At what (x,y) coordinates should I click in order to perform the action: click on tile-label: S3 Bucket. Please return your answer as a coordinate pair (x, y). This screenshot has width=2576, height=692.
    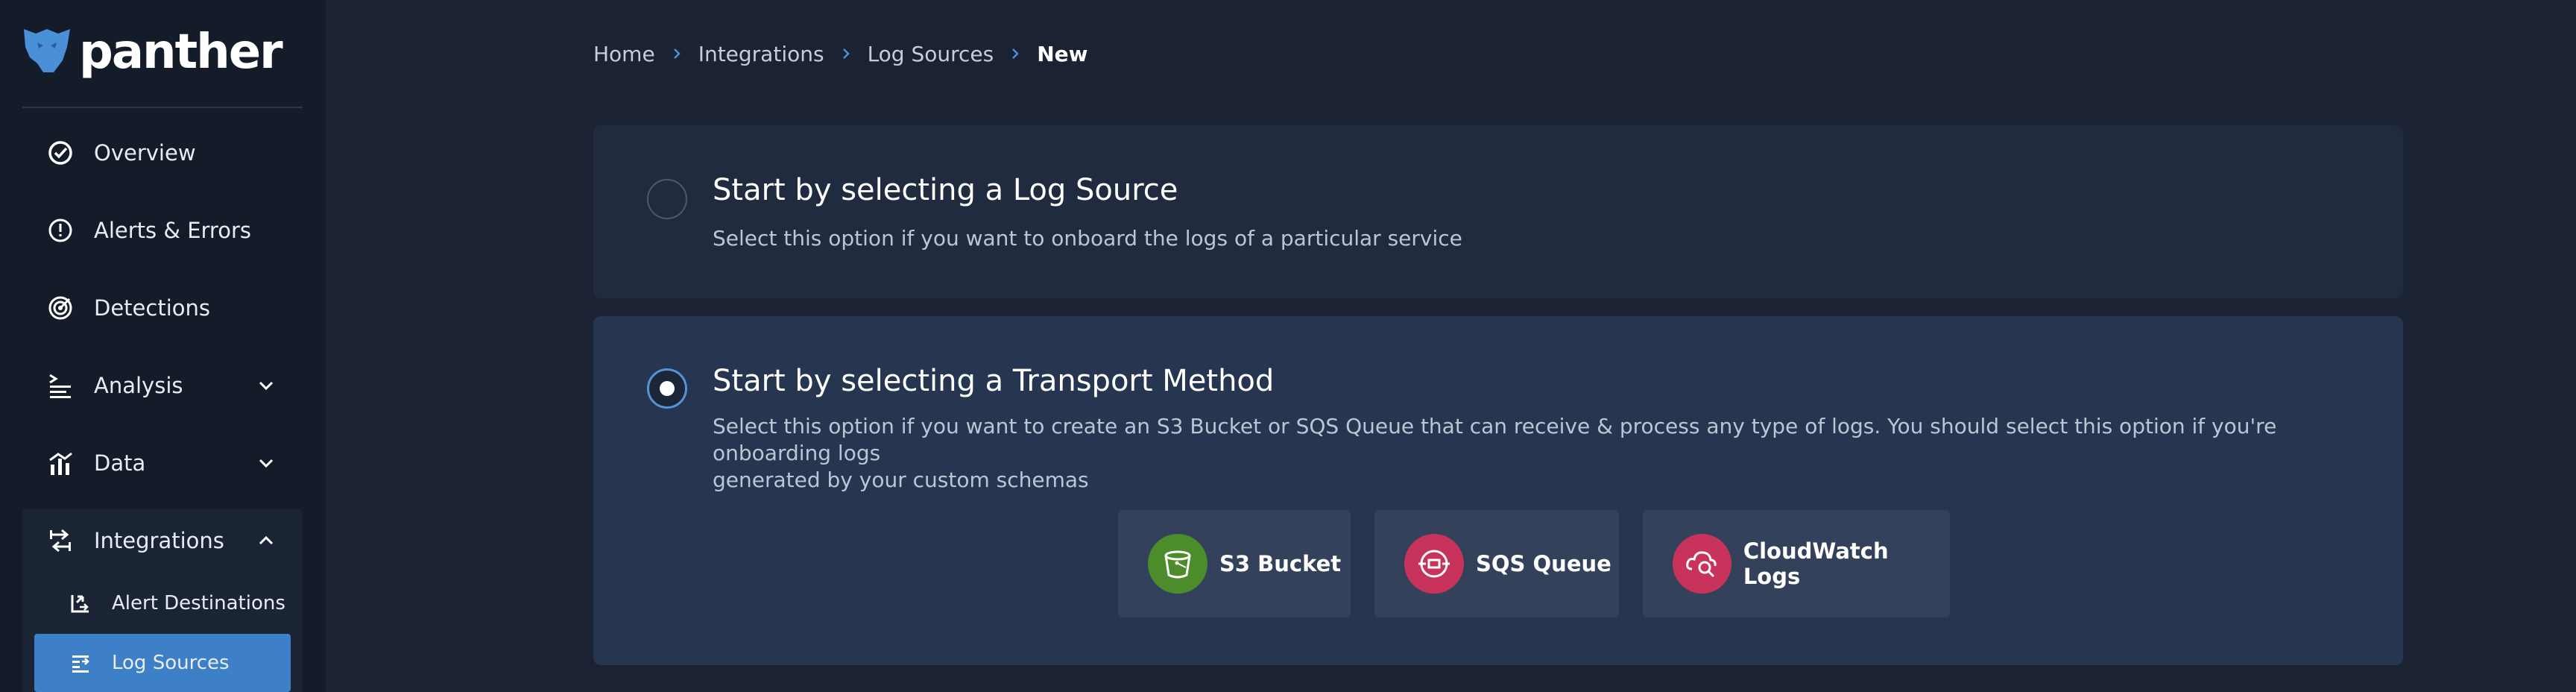
    Looking at the image, I should click on (1280, 563).